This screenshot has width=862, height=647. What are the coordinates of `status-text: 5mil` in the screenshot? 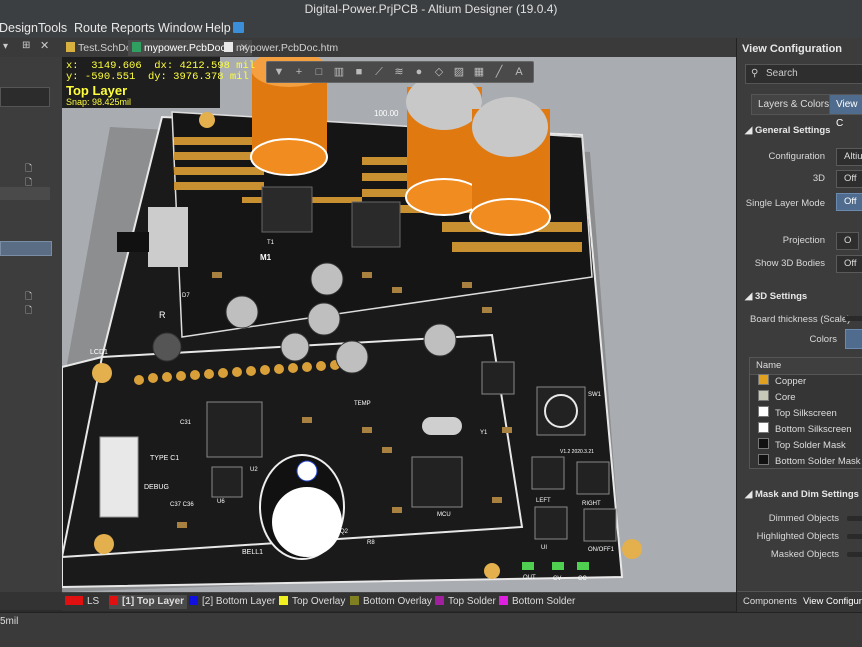 It's located at (9, 621).